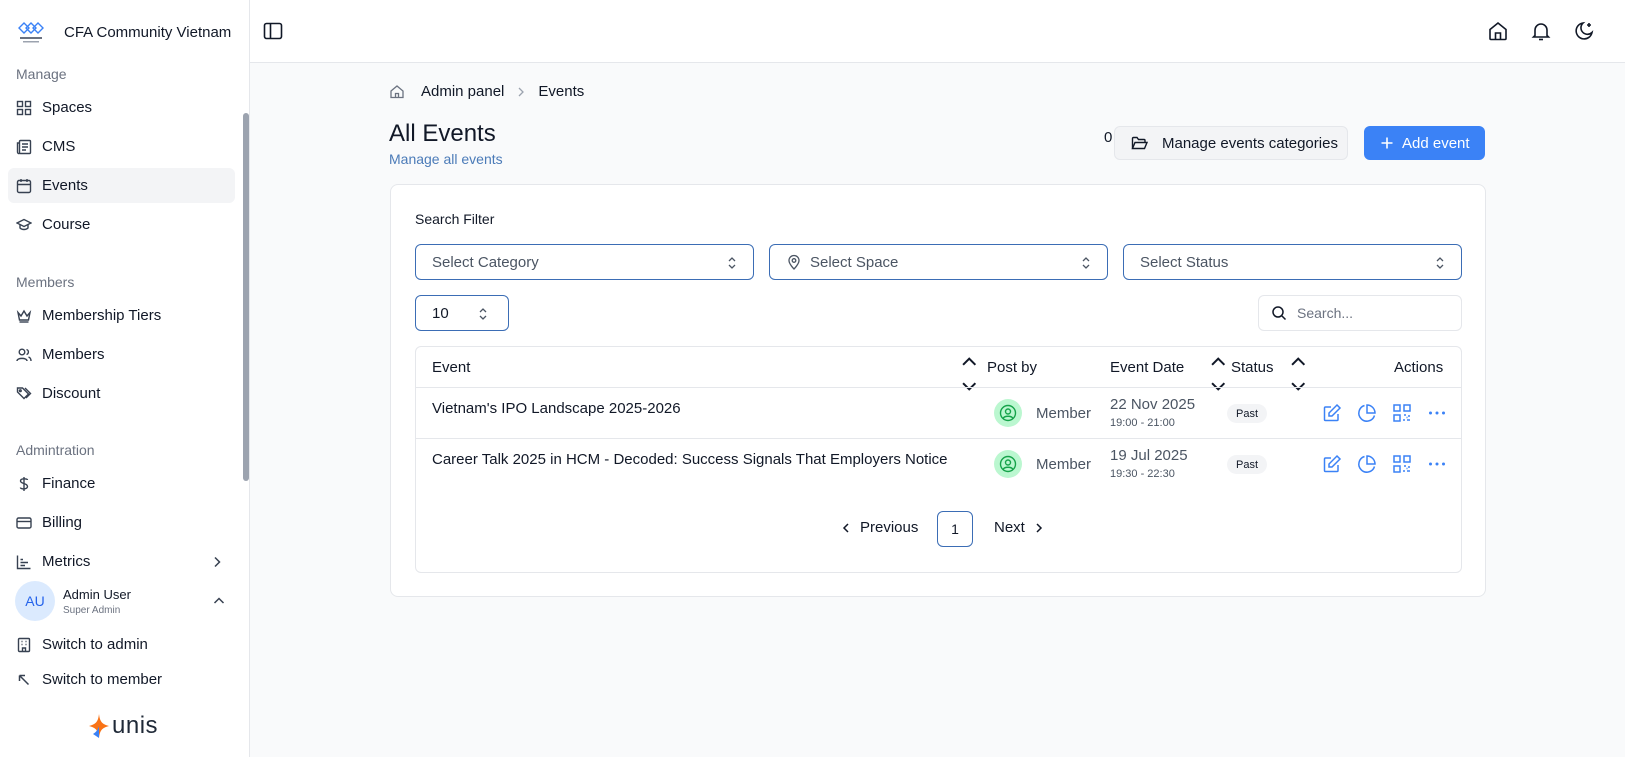 Image resolution: width=1625 pixels, height=757 pixels. I want to click on switch-to-member-label: Switch to member, so click(102, 679).